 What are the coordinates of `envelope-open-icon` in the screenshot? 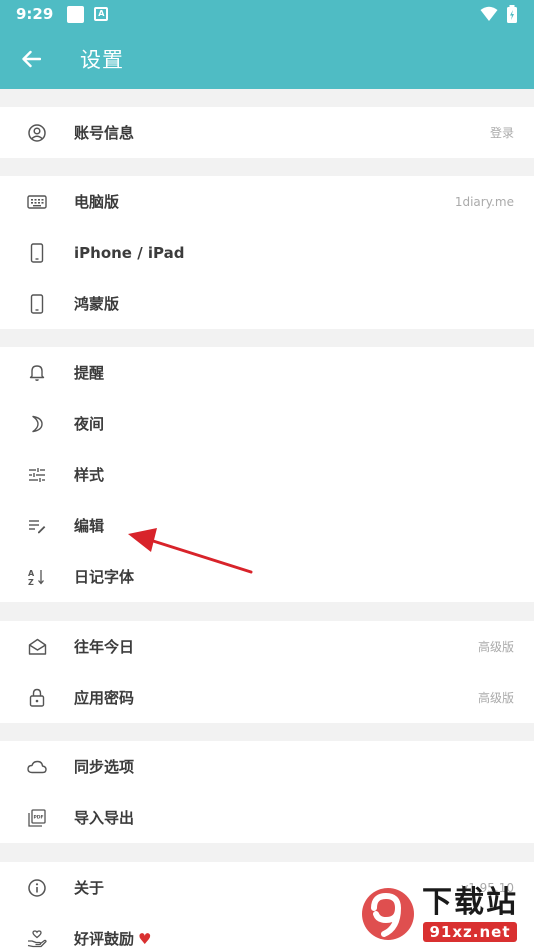 It's located at (37, 647).